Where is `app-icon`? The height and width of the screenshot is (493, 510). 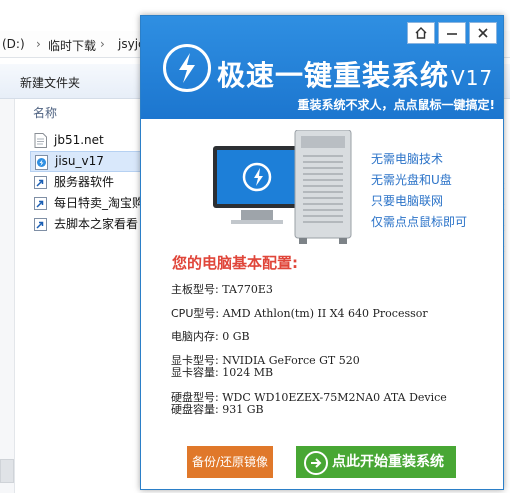 app-icon is located at coordinates (41, 162).